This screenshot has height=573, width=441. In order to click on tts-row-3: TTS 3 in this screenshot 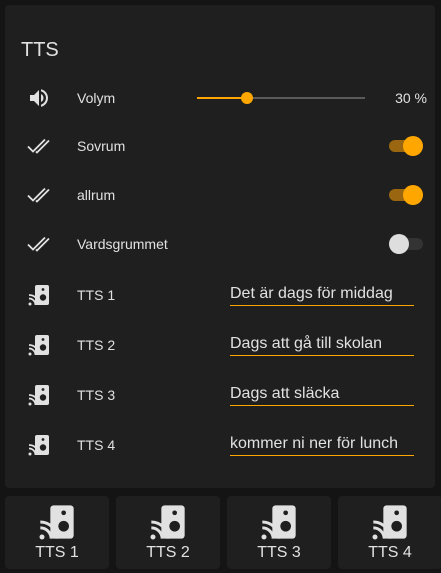, I will do `click(220, 395)`.